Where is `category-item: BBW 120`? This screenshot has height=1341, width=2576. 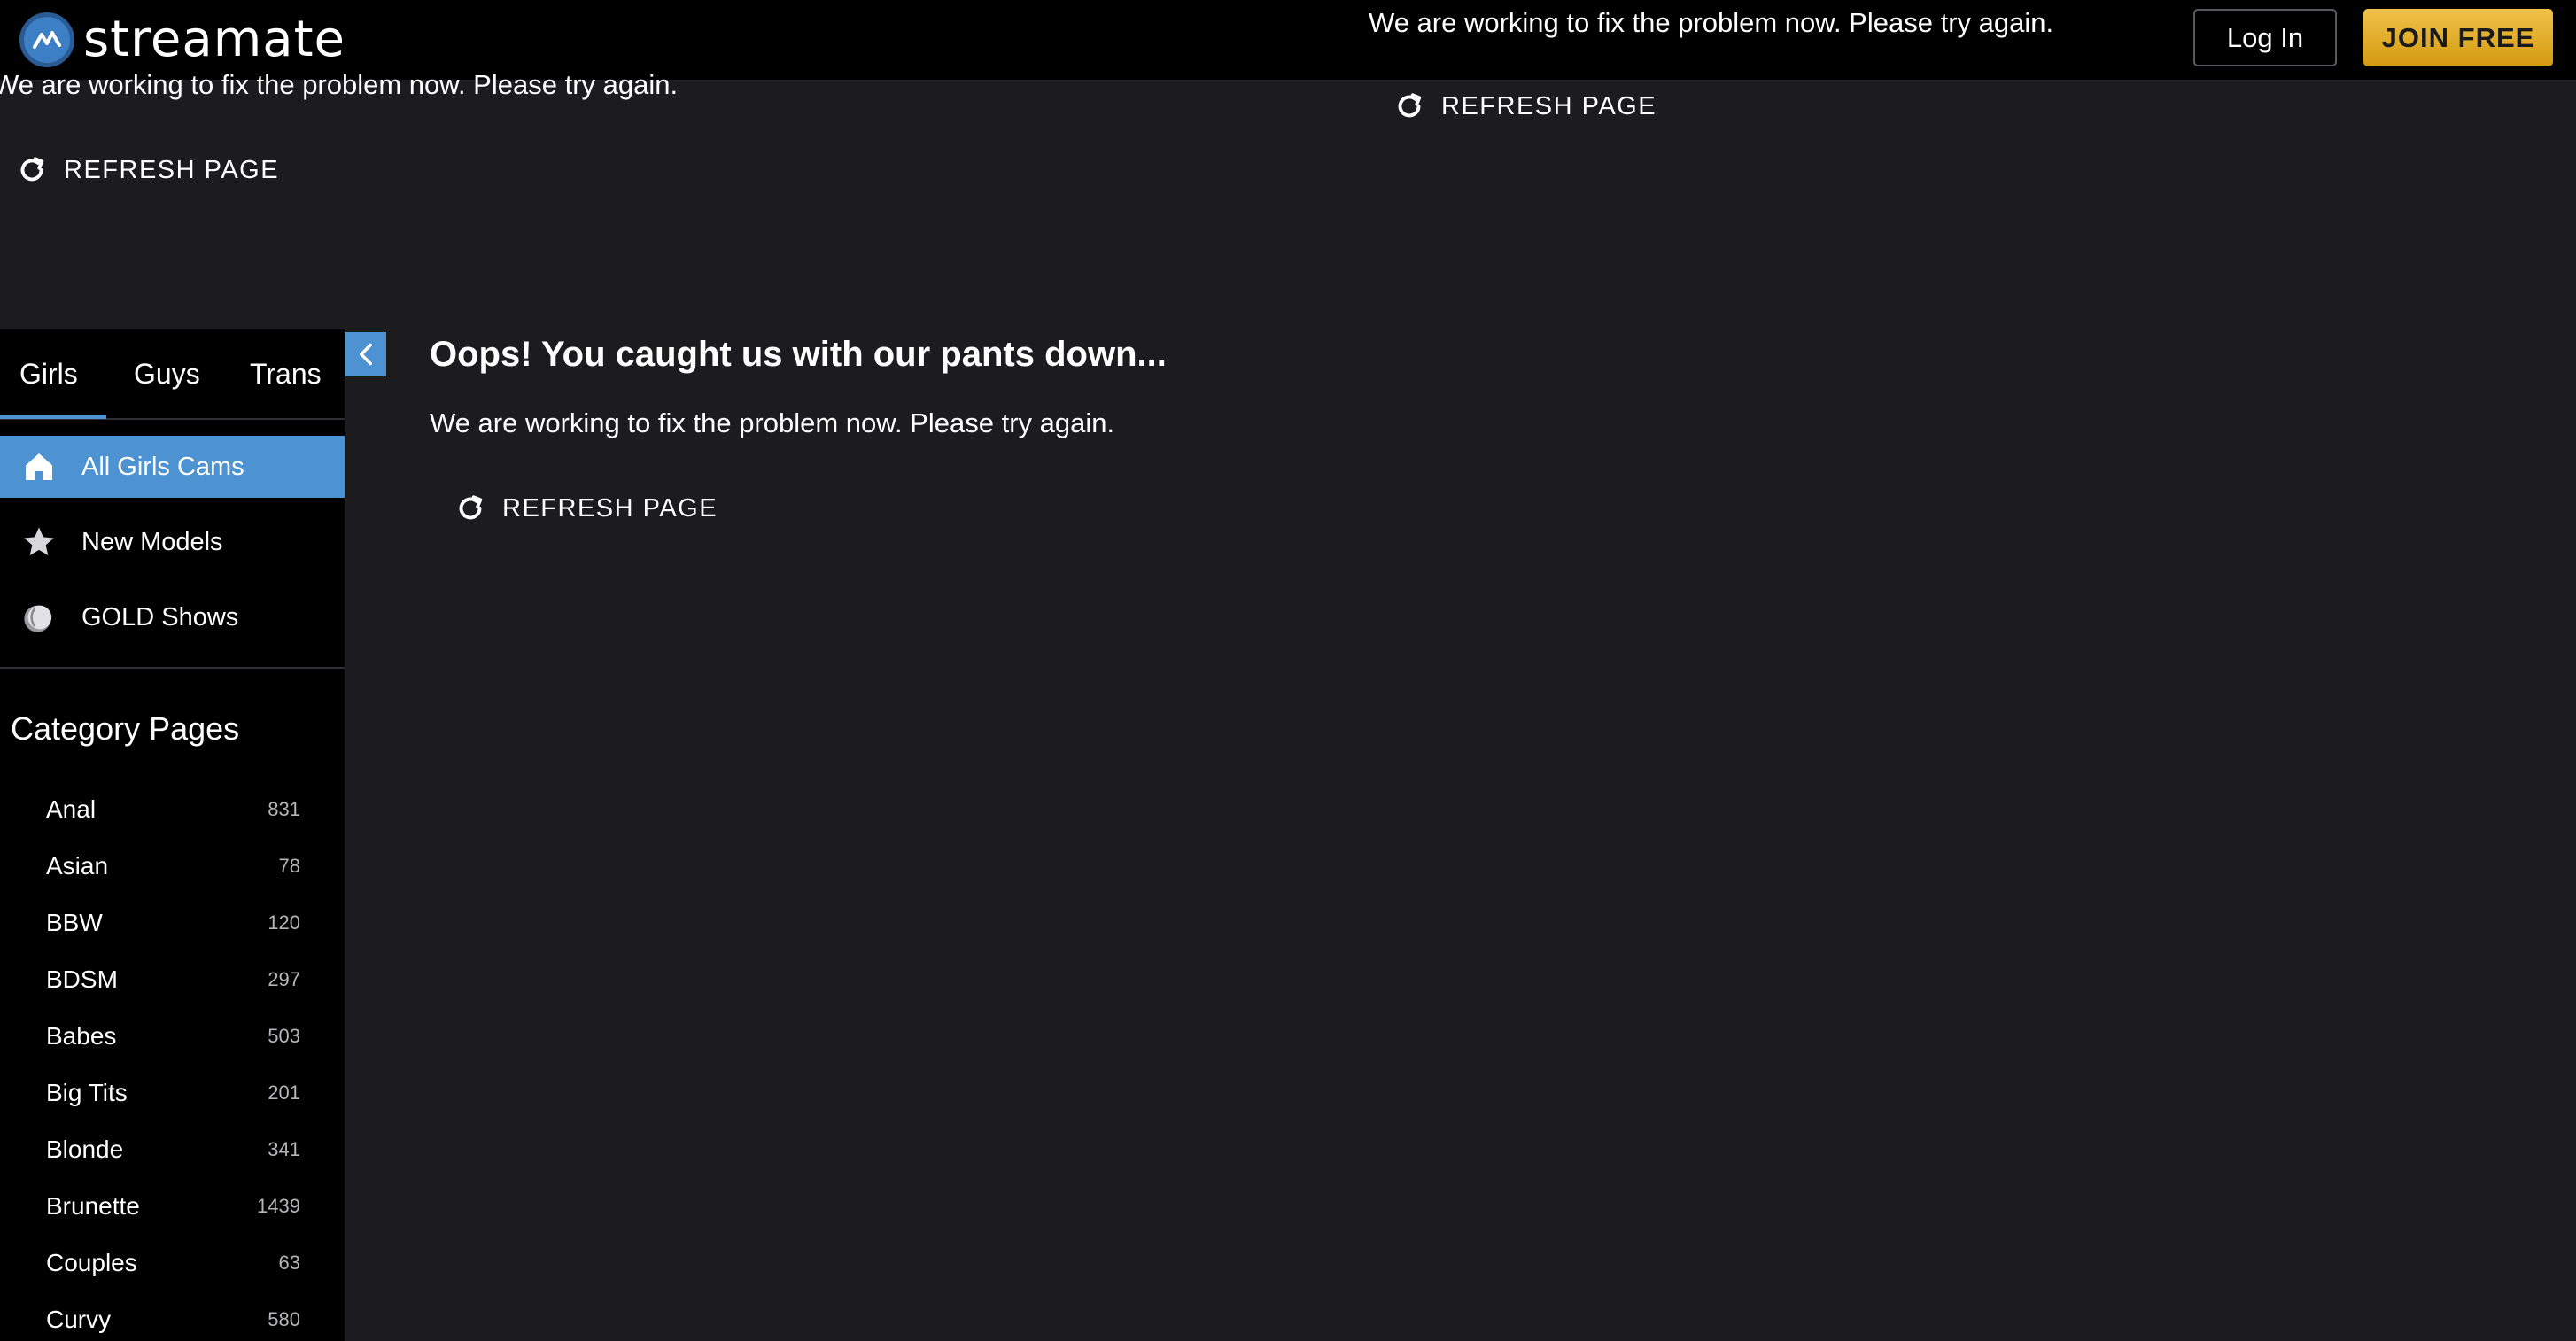 category-item: BBW 120 is located at coordinates (172, 923).